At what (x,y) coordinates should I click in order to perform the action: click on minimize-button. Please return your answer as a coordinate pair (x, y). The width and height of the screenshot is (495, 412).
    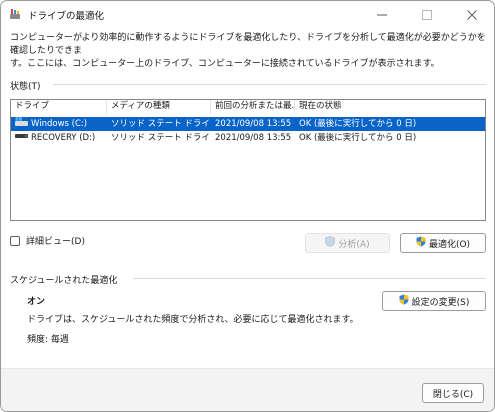
    Looking at the image, I should click on (381, 14).